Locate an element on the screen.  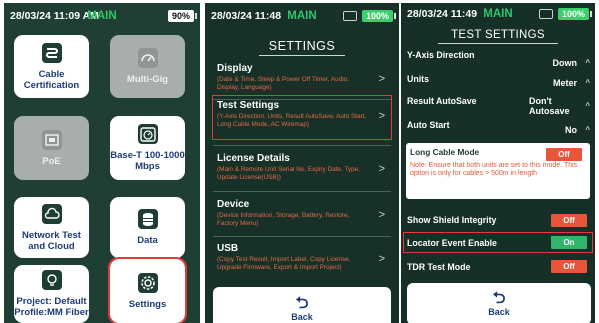
setting-value: Down is located at coordinates (565, 63).